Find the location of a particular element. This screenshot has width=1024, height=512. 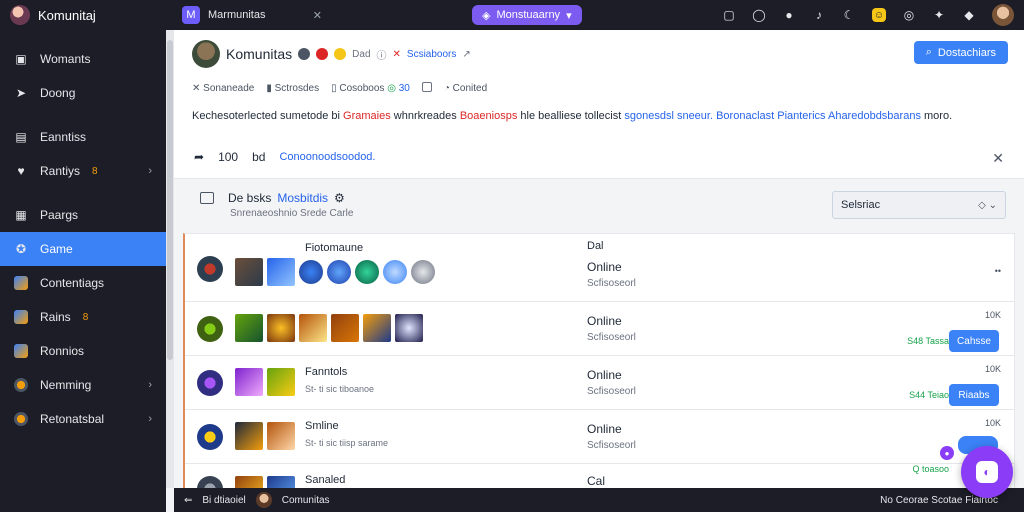

settings-icon: ⚙ is located at coordinates (339, 198).